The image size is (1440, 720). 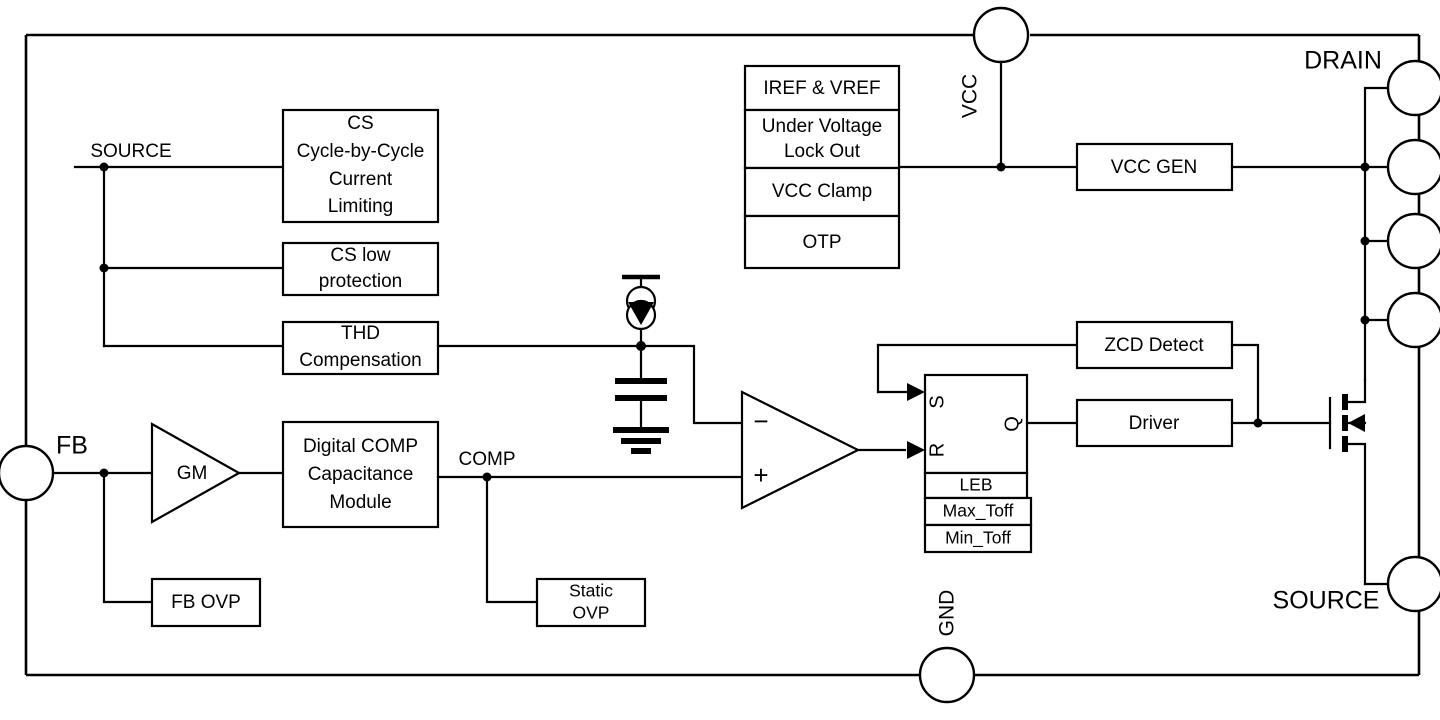 What do you see at coordinates (937, 401) in the screenshot?
I see `latch-set-label: S` at bounding box center [937, 401].